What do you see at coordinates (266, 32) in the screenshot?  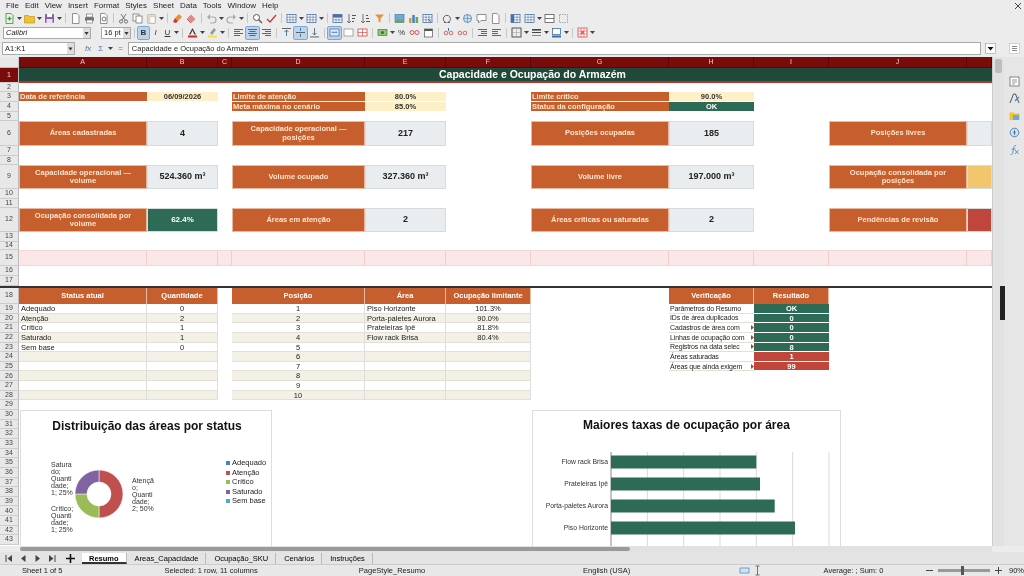 I see `align-right-icon` at bounding box center [266, 32].